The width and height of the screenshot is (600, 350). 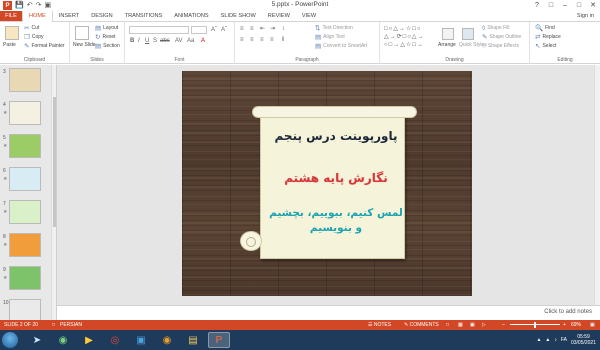 I want to click on shrink-font-icon: Aˇ, so click(x=224, y=30).